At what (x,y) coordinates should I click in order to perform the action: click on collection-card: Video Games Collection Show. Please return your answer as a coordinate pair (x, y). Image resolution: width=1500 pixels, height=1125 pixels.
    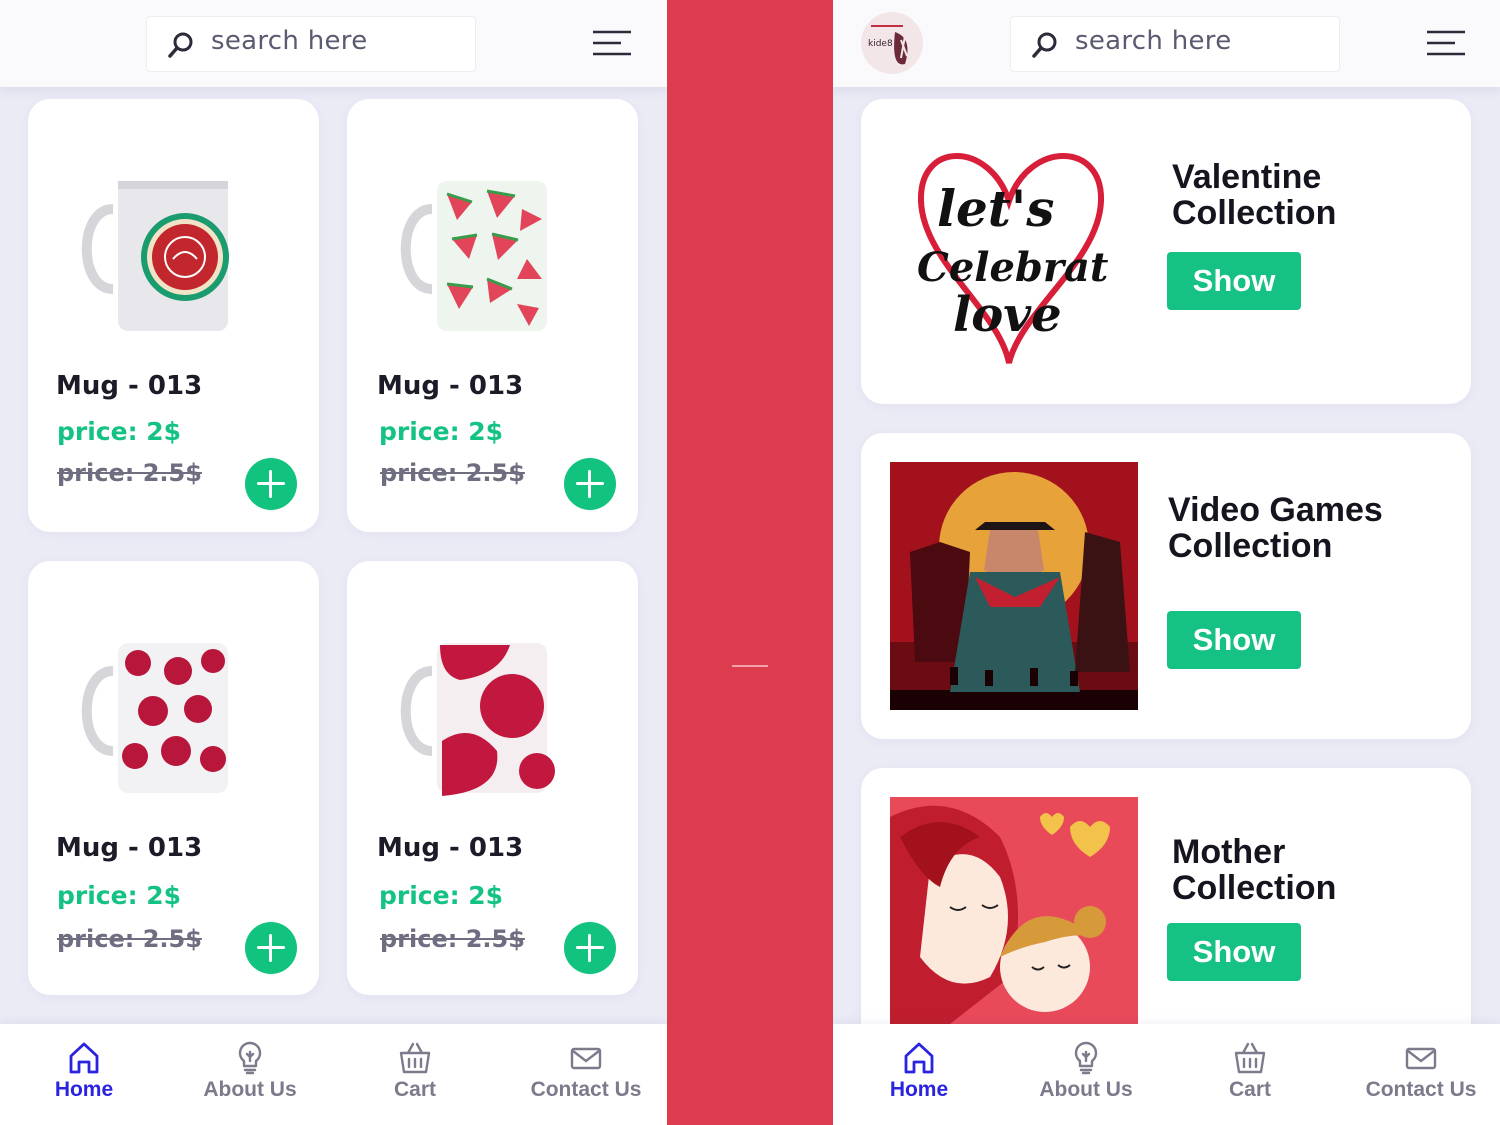
    Looking at the image, I should click on (1166, 586).